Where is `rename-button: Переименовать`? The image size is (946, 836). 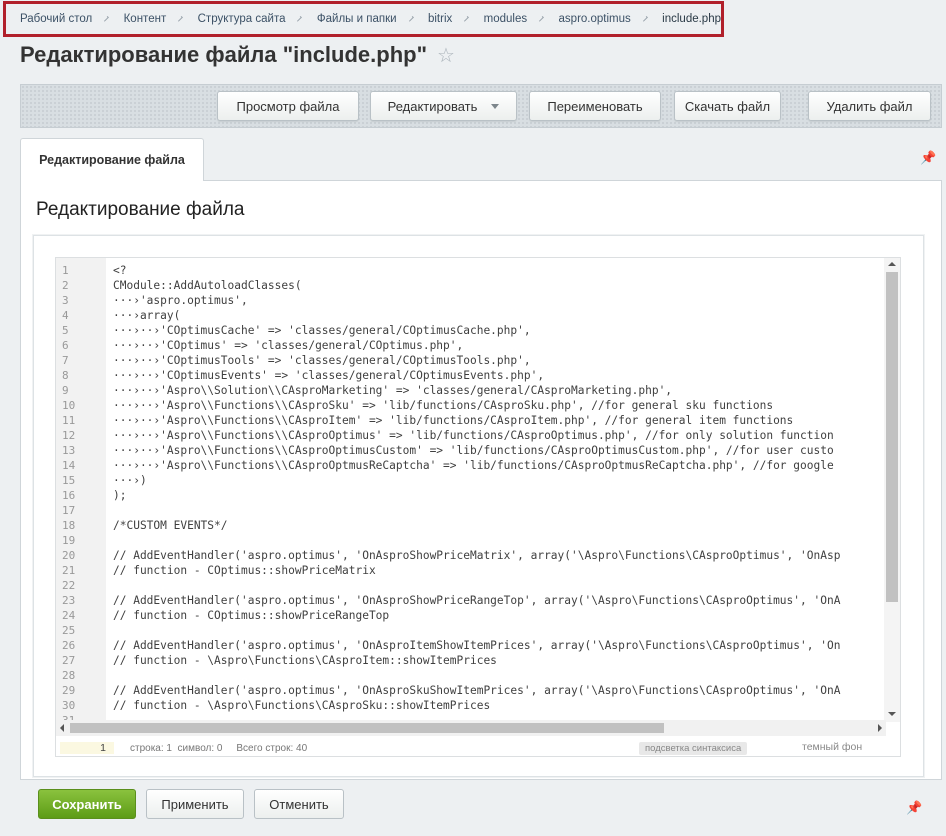 rename-button: Переименовать is located at coordinates (595, 106).